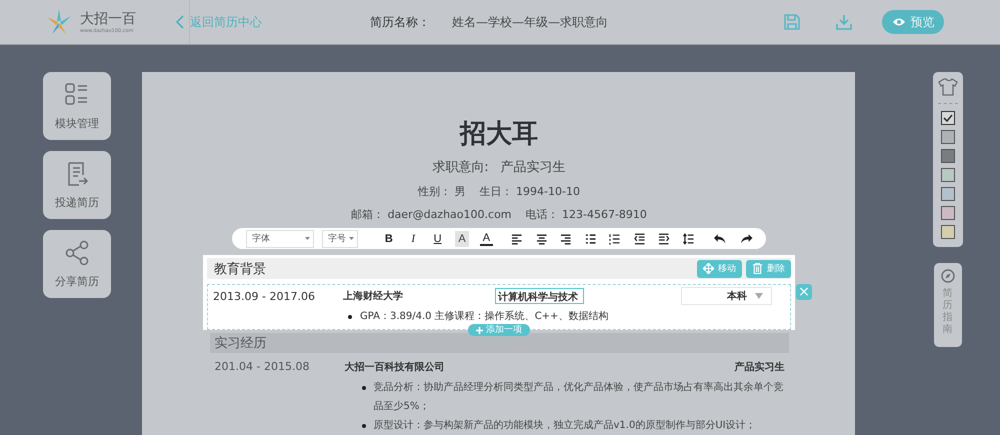 This screenshot has width=1000, height=435. What do you see at coordinates (460, 167) in the screenshot?
I see `intent-label: 求职意向:` at bounding box center [460, 167].